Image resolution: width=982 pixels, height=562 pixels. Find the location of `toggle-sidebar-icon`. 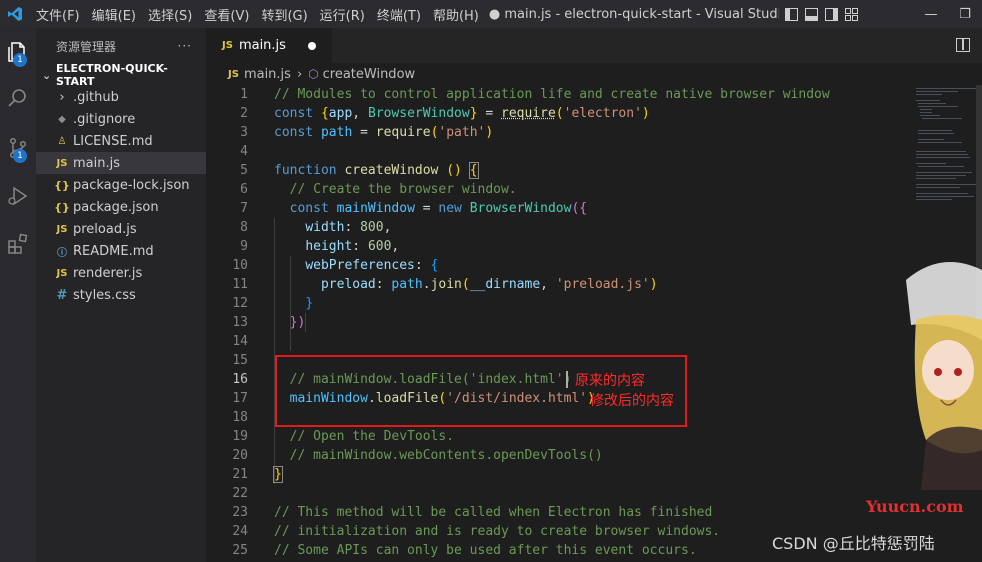

toggle-sidebar-icon is located at coordinates (791, 14).